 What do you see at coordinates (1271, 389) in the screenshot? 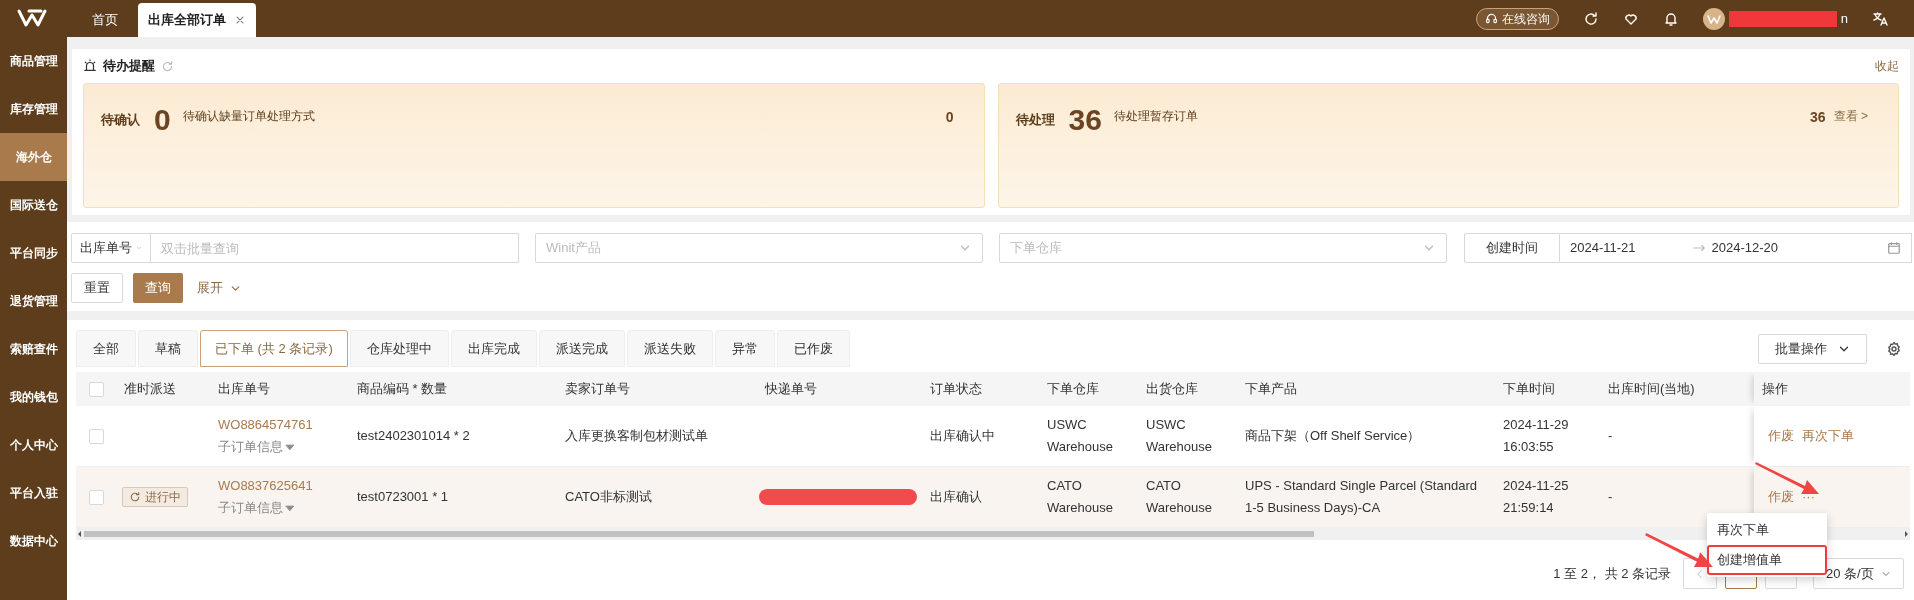
I see `column-header: 下单产品` at bounding box center [1271, 389].